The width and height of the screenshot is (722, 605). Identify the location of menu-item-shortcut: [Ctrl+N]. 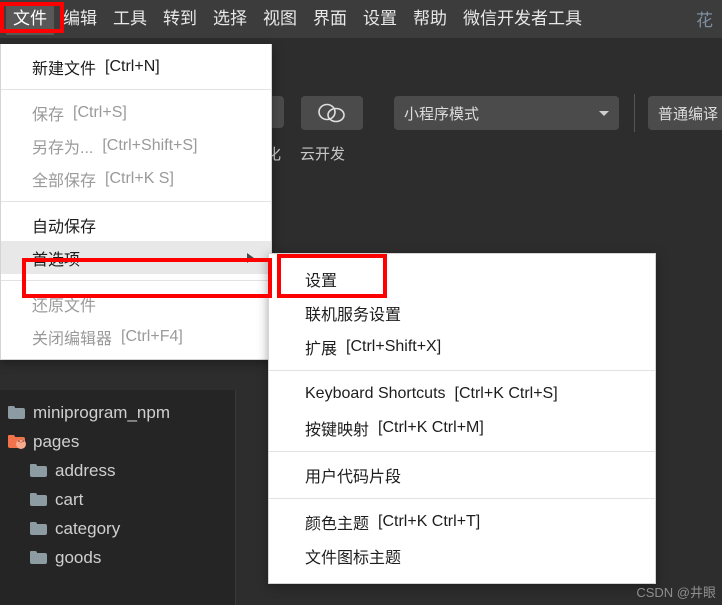
(132, 66).